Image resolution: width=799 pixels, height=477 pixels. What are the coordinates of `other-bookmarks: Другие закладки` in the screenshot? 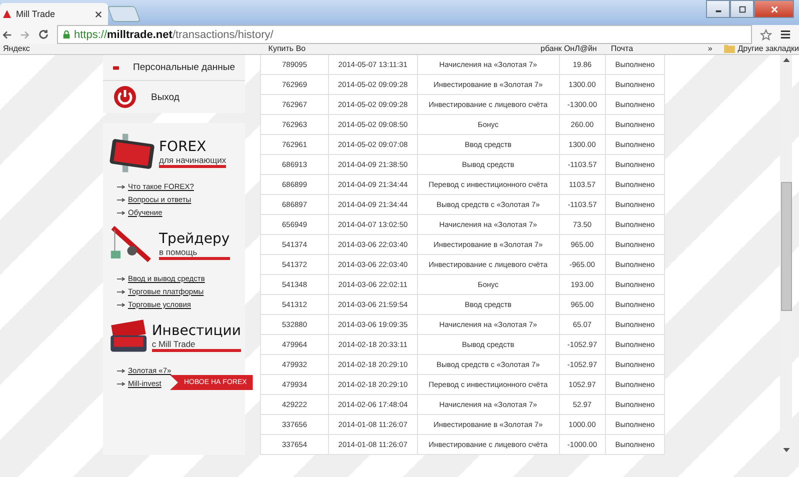 It's located at (761, 48).